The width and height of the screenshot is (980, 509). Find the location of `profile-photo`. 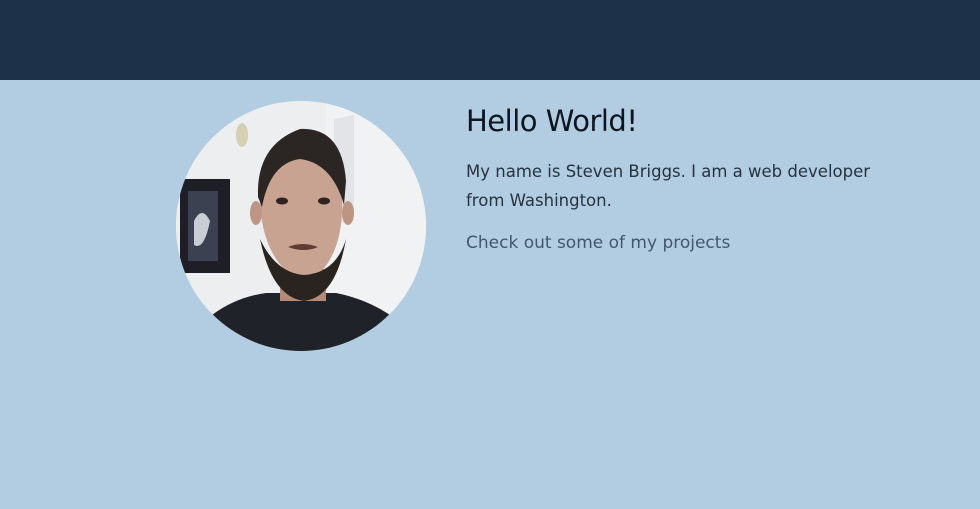

profile-photo is located at coordinates (301, 226).